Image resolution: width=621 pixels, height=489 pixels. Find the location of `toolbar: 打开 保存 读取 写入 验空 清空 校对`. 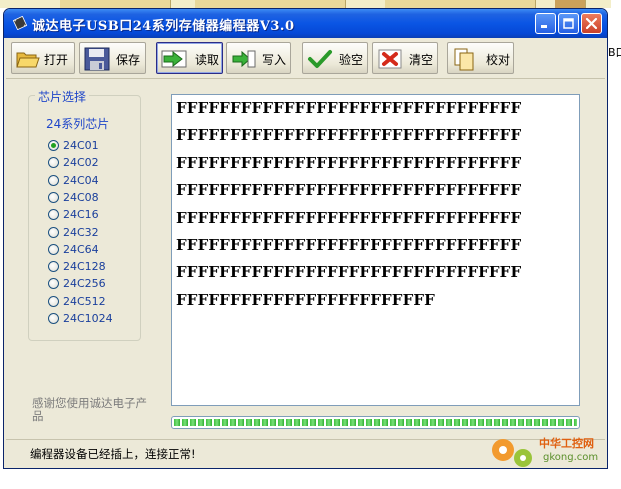

toolbar: 打开 保存 读取 写入 验空 清空 校对 is located at coordinates (305, 59).